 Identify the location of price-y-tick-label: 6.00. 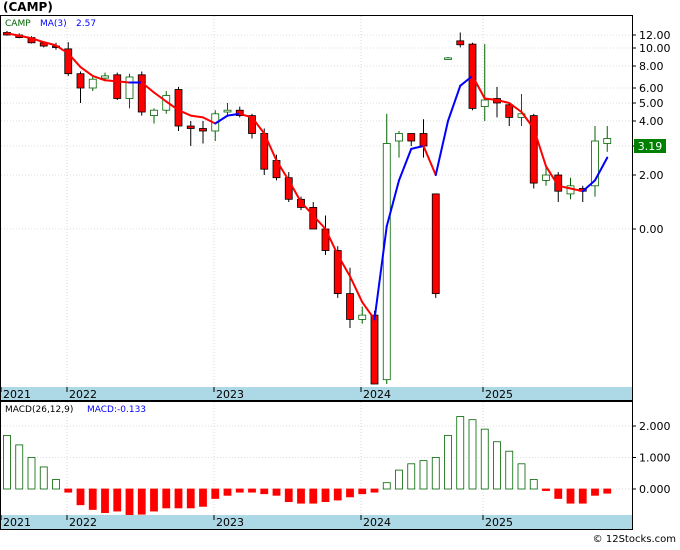
(651, 88).